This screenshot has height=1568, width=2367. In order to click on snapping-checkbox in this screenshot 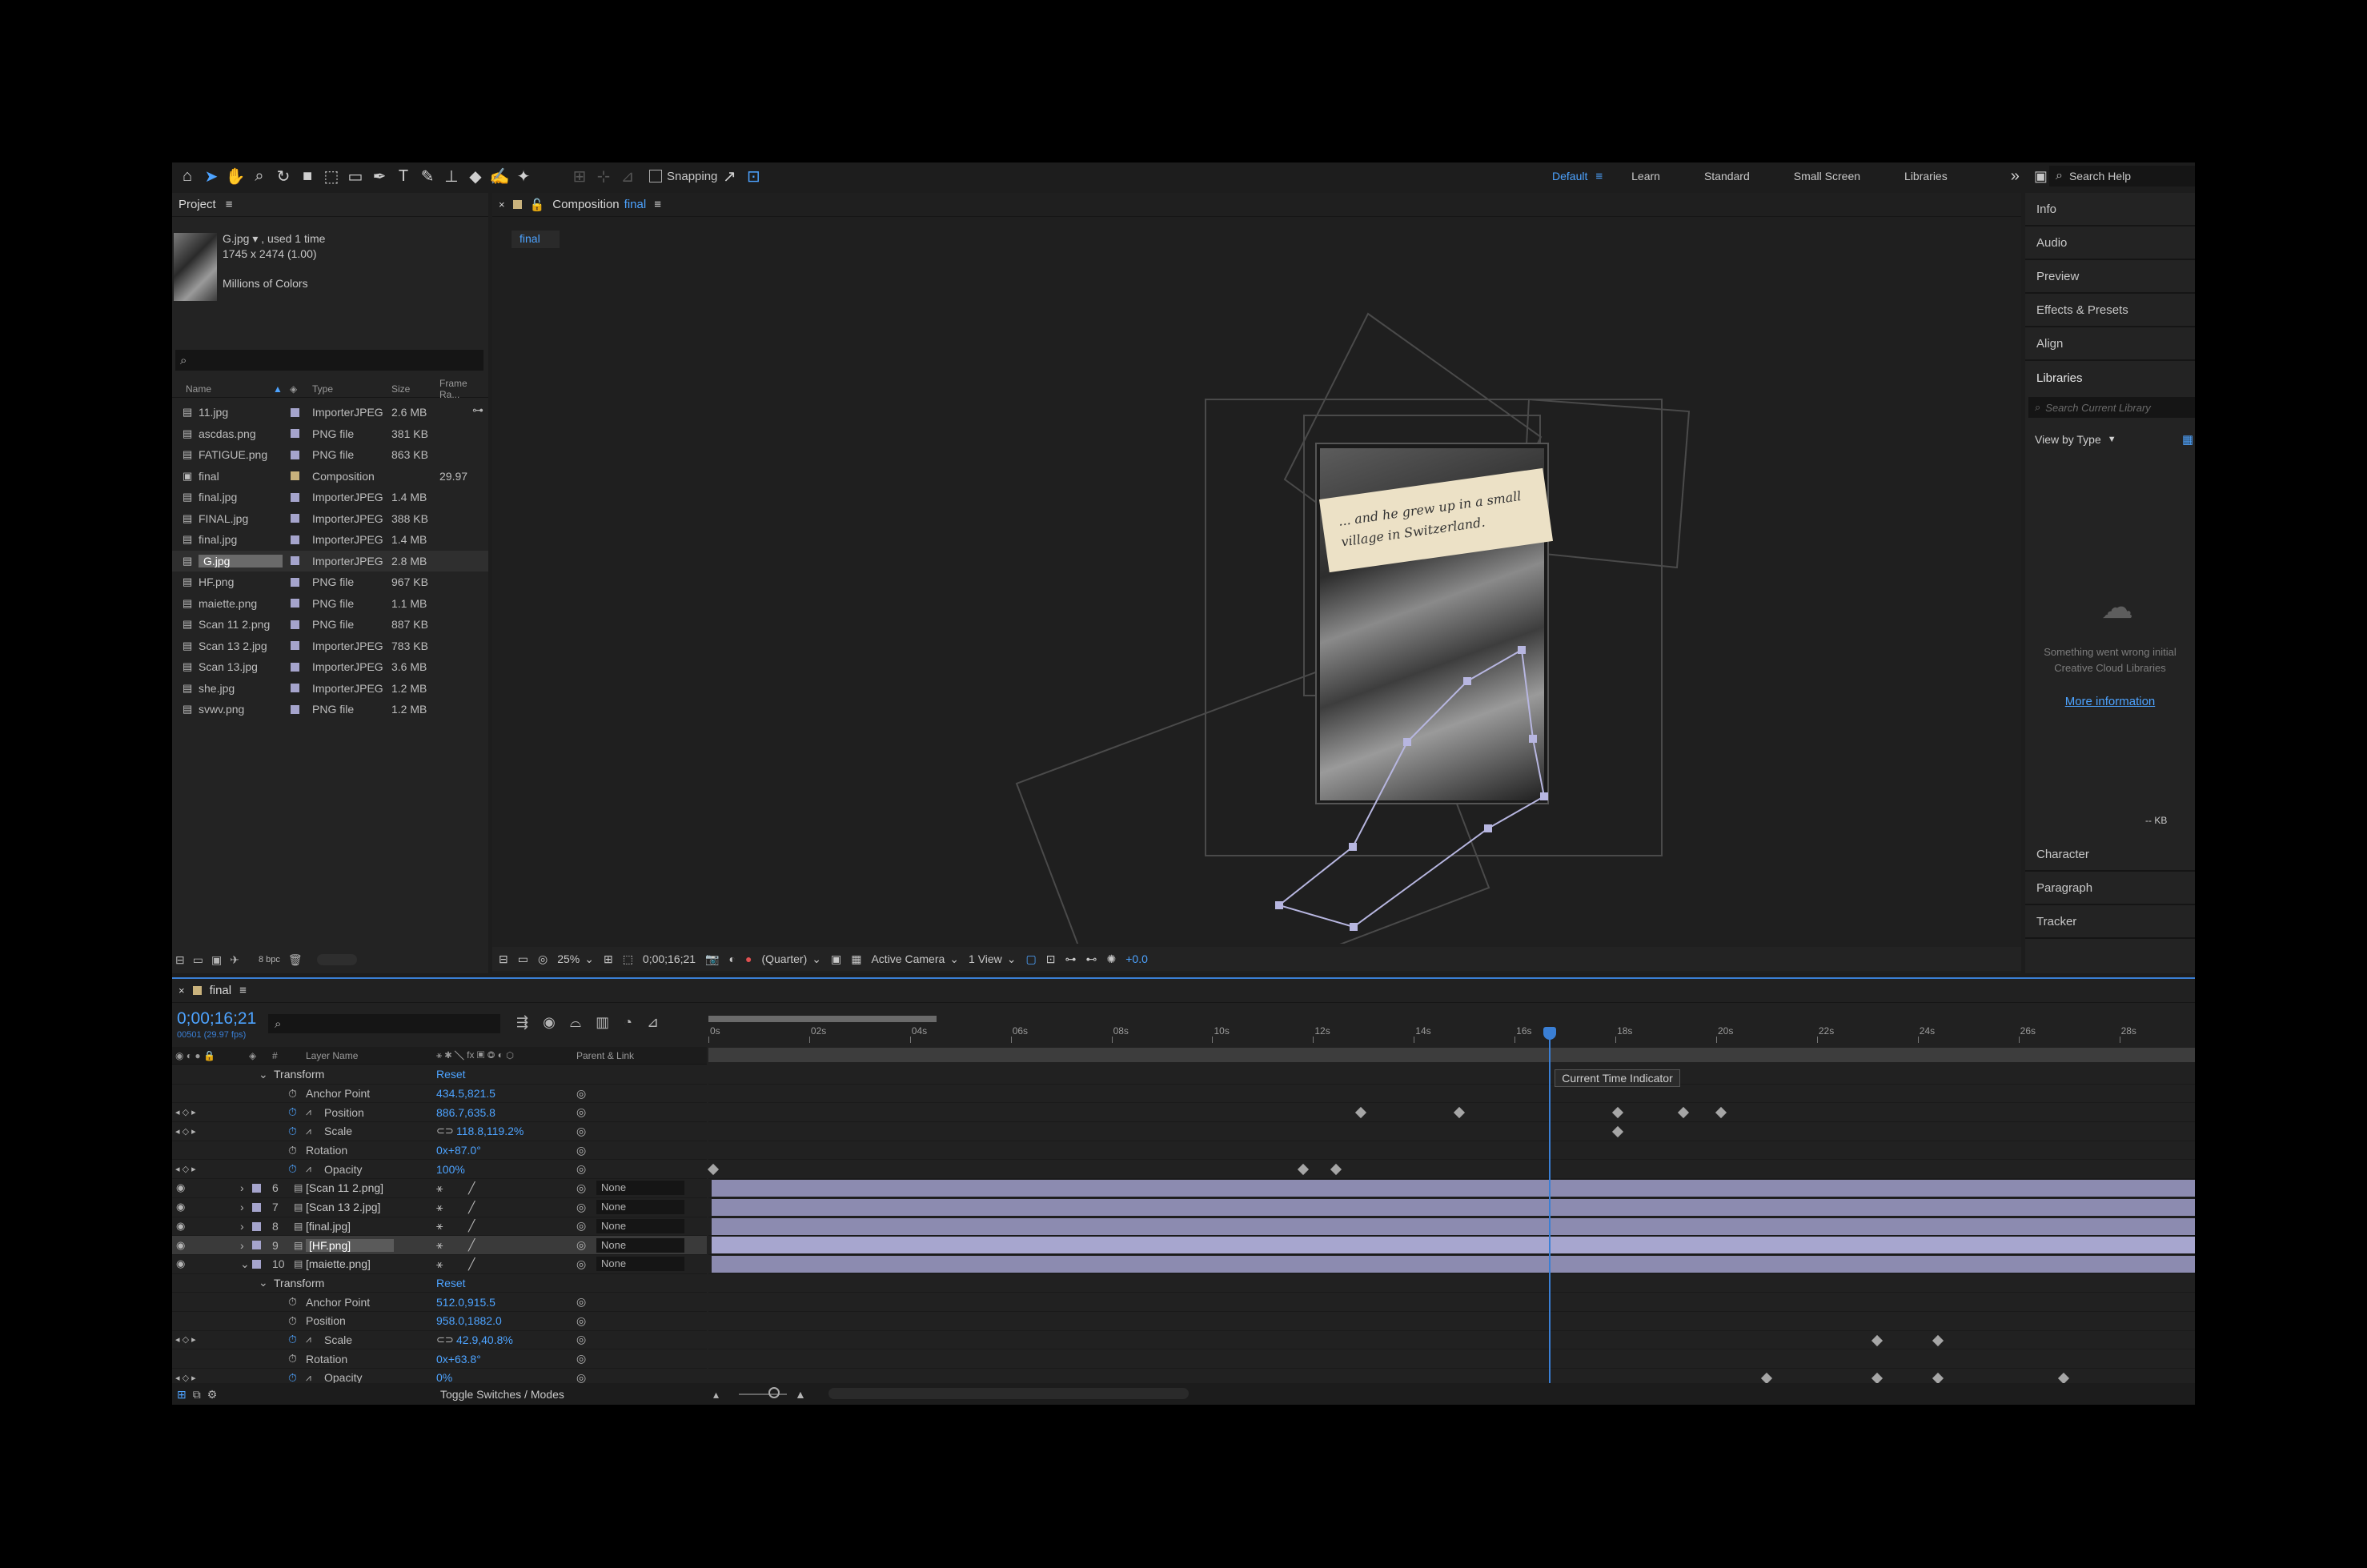, I will do `click(655, 176)`.